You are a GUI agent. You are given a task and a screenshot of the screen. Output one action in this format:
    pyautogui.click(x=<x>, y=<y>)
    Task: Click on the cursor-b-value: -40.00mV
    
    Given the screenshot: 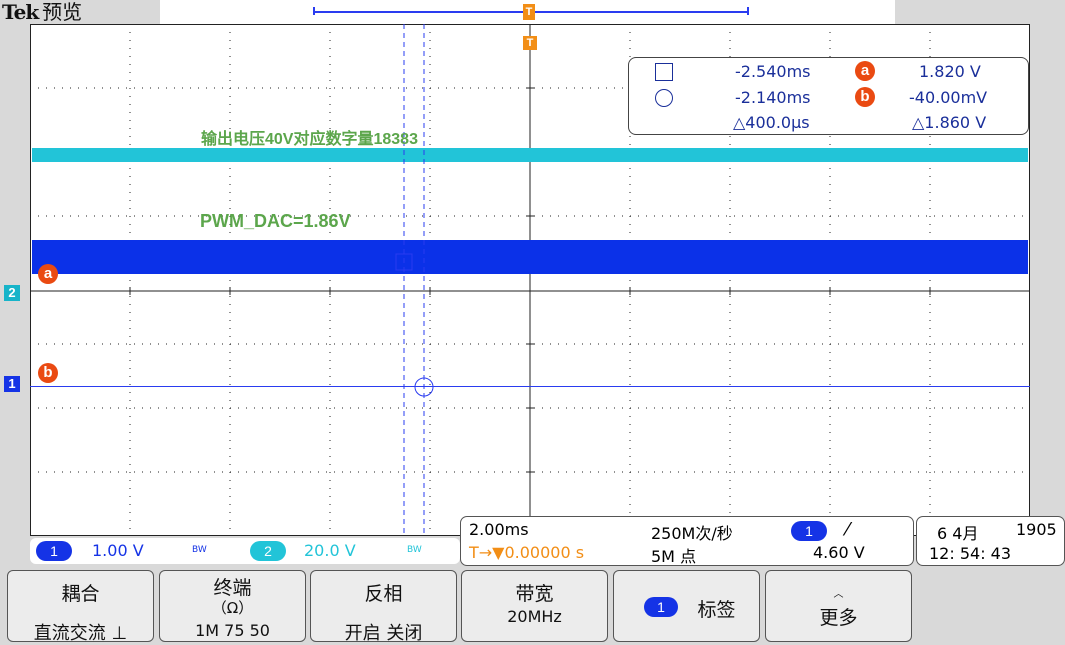 What is the action you would take?
    pyautogui.click(x=948, y=97)
    